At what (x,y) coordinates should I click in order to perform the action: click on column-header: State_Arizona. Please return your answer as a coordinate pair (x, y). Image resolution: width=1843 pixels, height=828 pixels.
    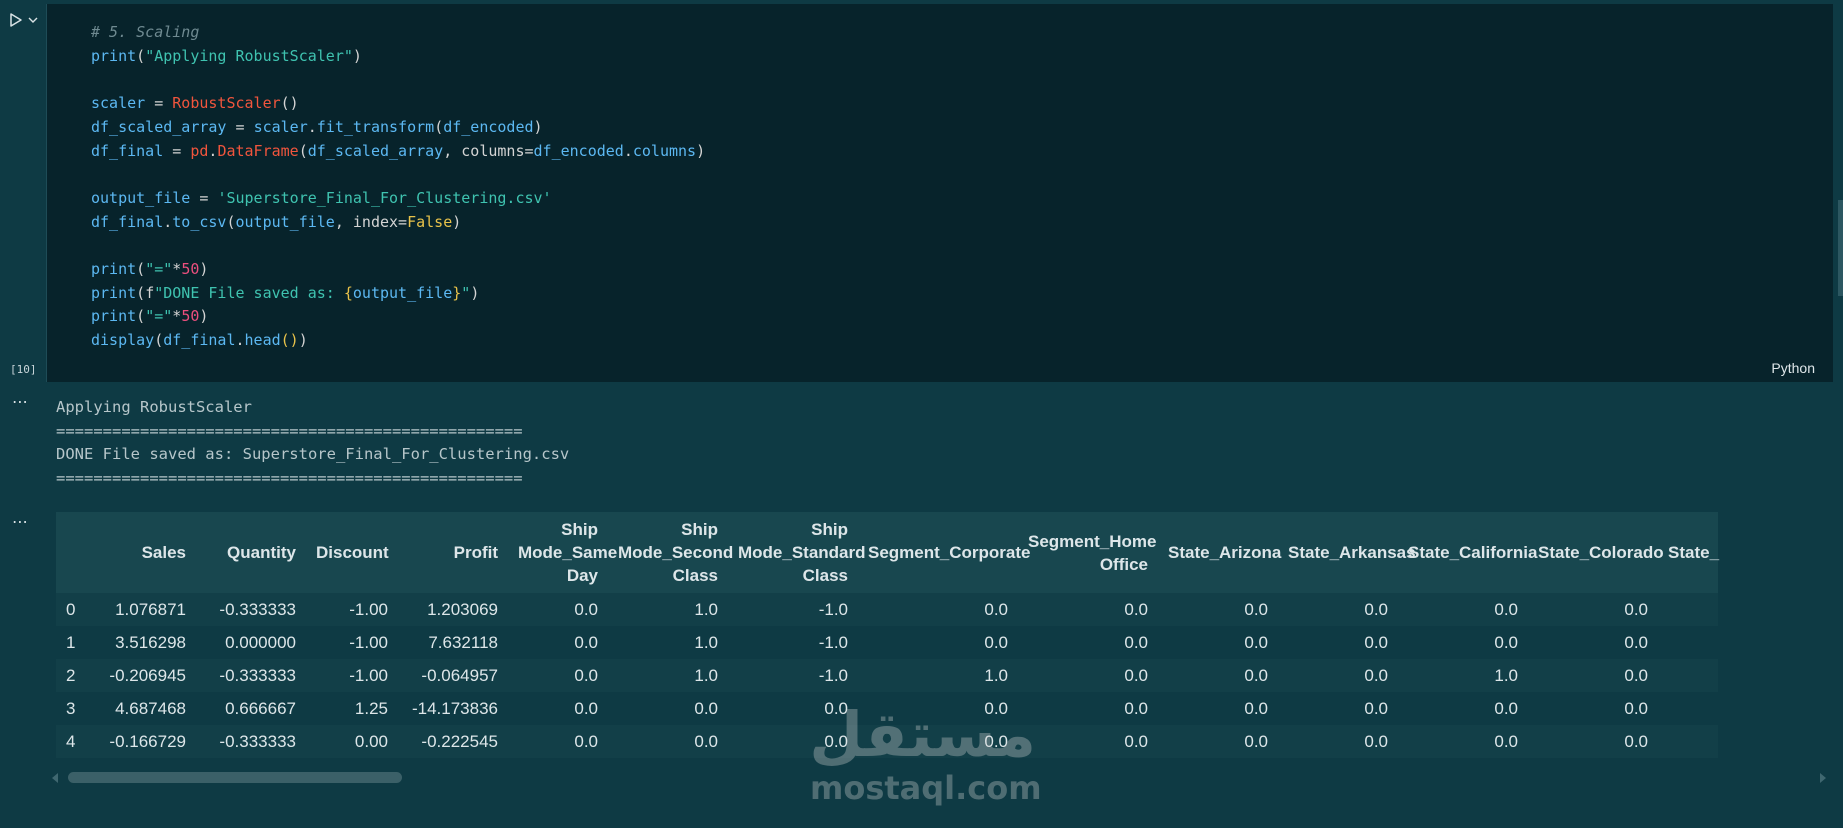
    Looking at the image, I should click on (1219, 552).